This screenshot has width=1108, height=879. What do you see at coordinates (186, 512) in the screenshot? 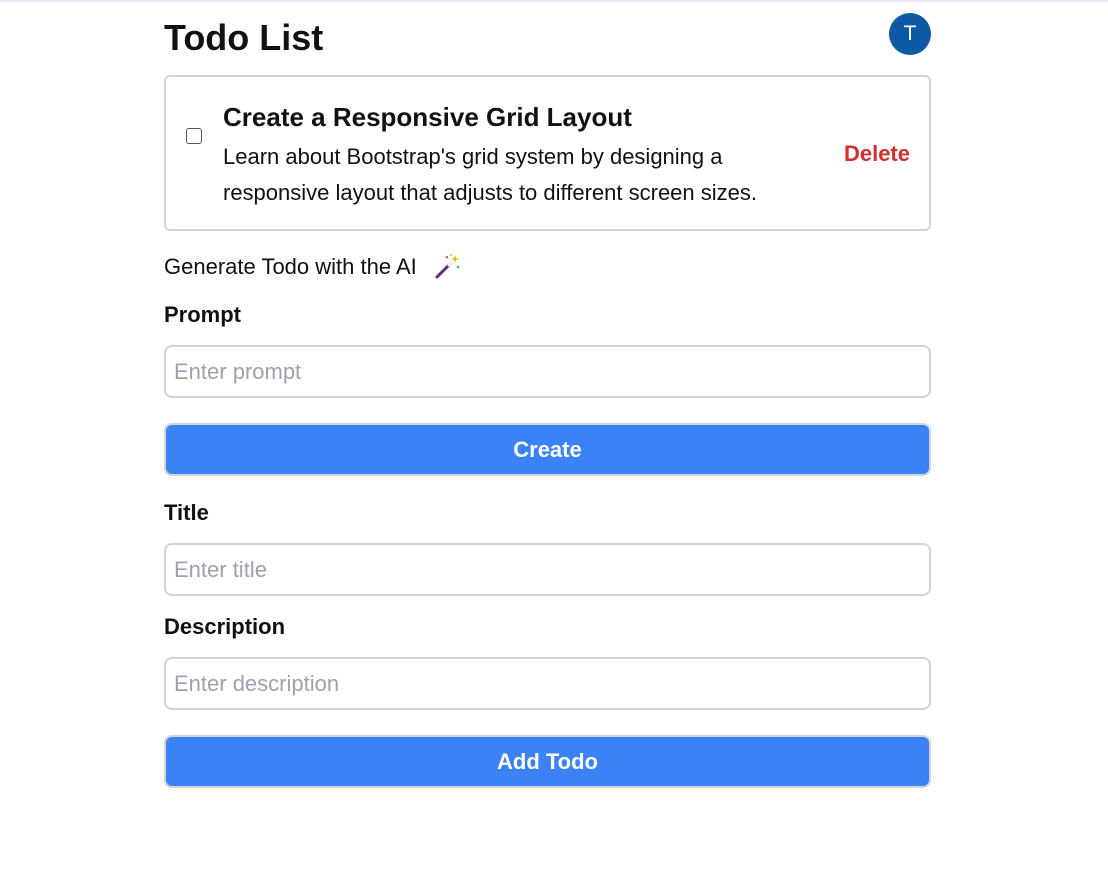
I see `title-label: Title` at bounding box center [186, 512].